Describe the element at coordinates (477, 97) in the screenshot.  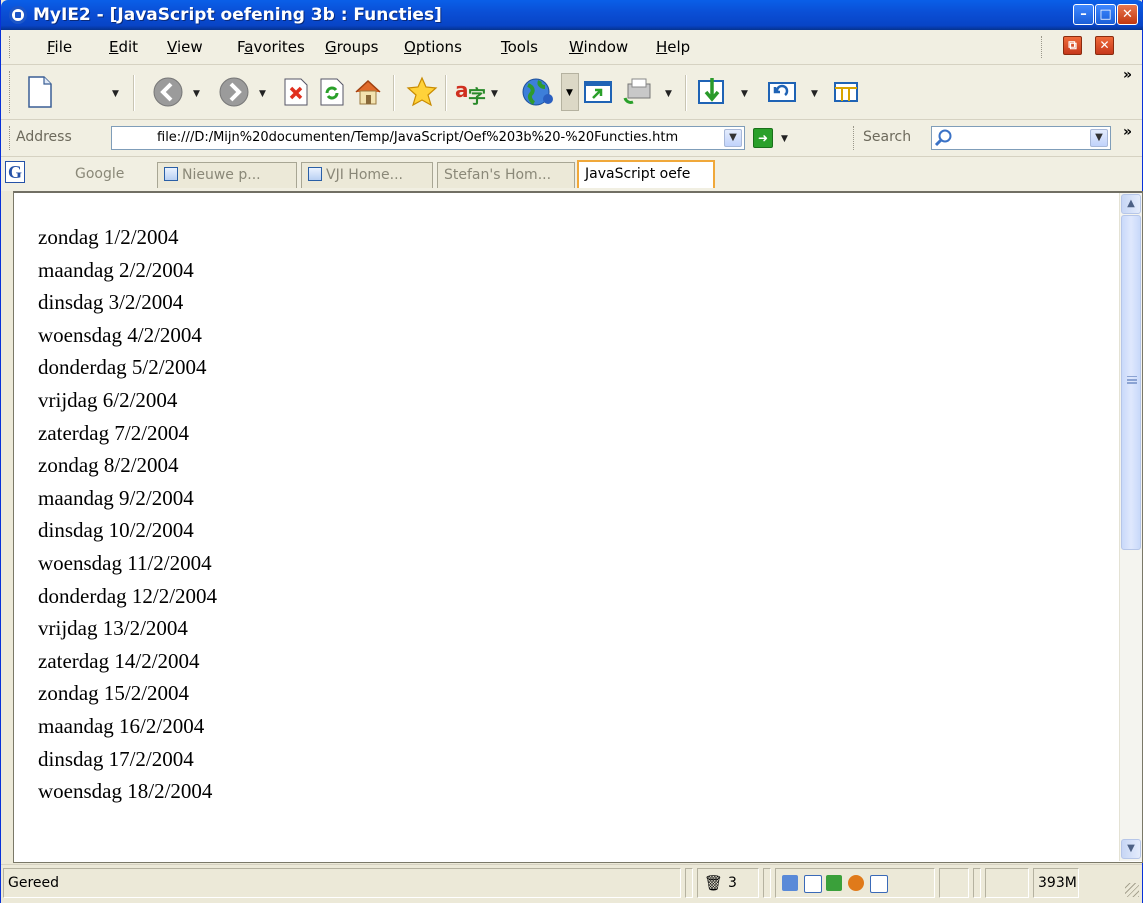
I see `svg-text: 字` at that location.